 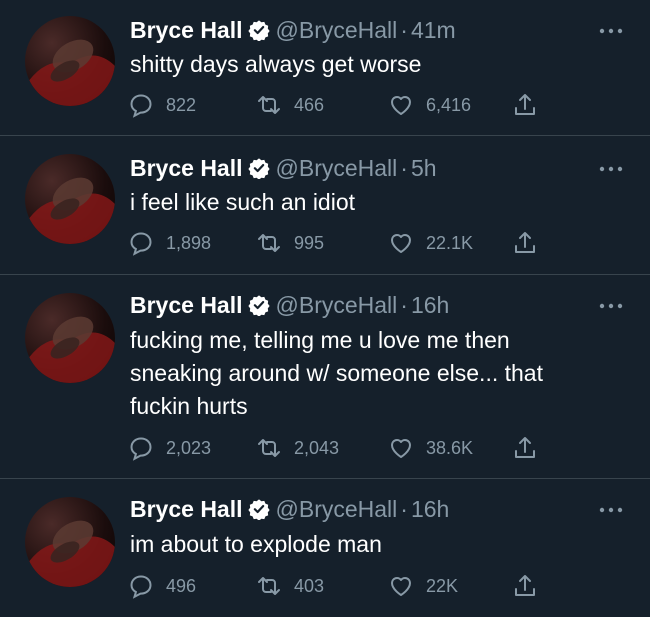 I want to click on retweet-count: 2,043, so click(x=317, y=447).